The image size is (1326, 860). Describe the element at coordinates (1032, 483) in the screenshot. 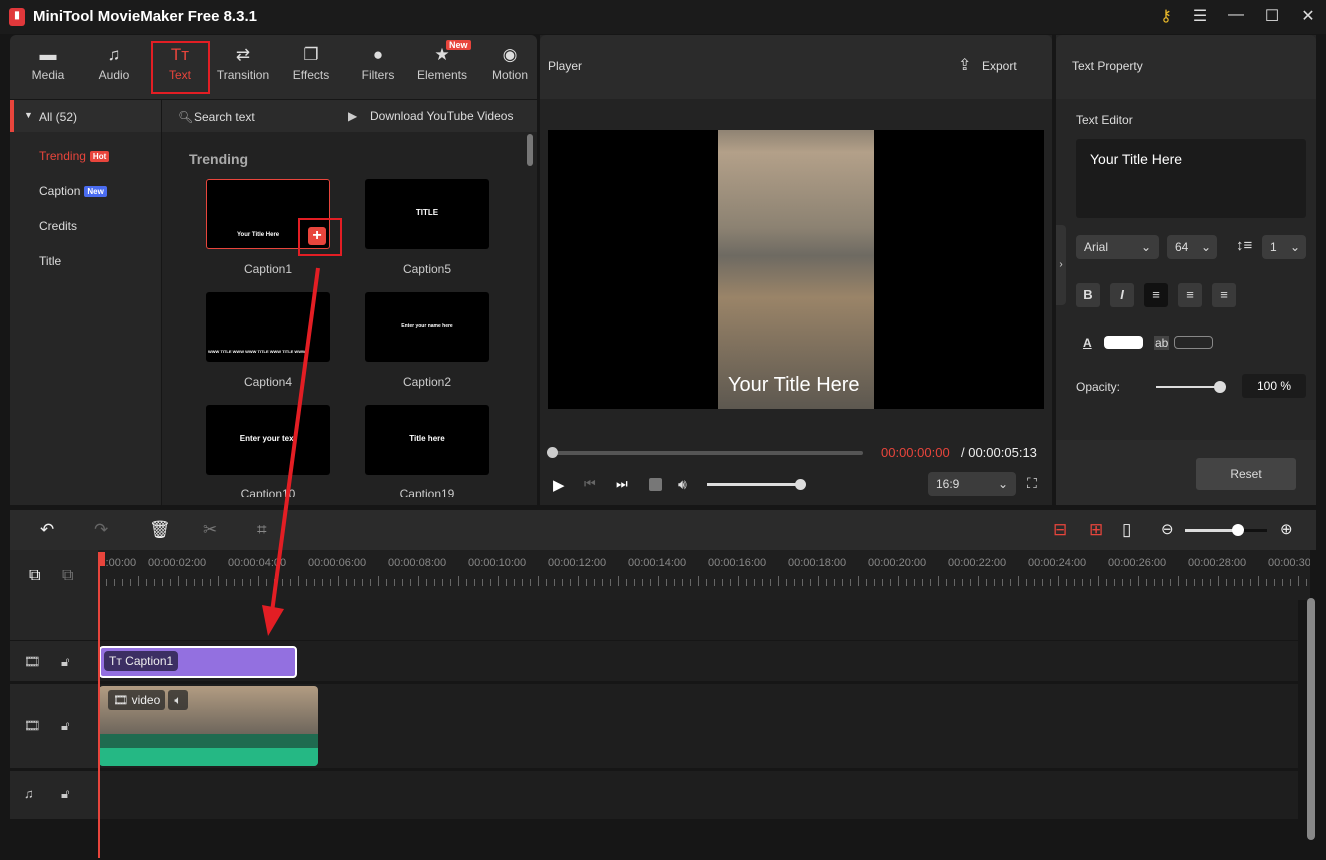

I see `fullscreen-icon: ⛶` at that location.